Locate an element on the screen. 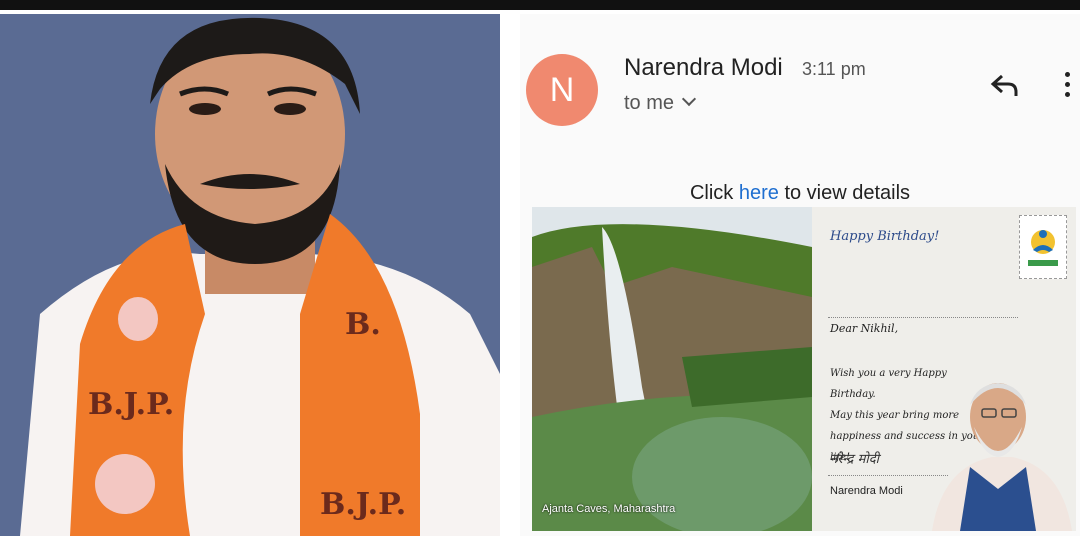 This screenshot has width=1080, height=536. sender-name: Narendra Modi is located at coordinates (703, 67).